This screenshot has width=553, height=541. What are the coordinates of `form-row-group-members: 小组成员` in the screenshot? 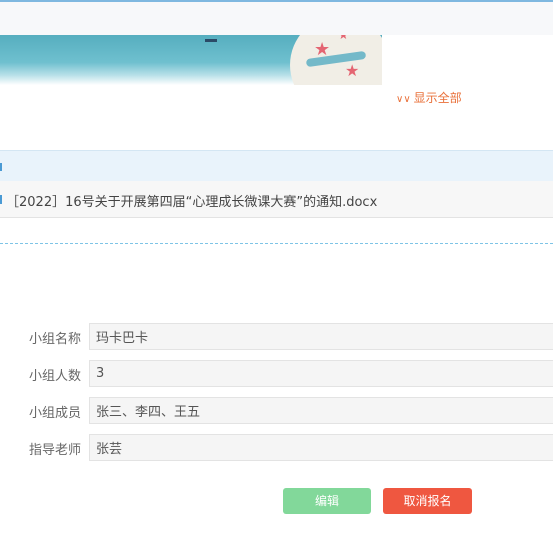 It's located at (276, 410).